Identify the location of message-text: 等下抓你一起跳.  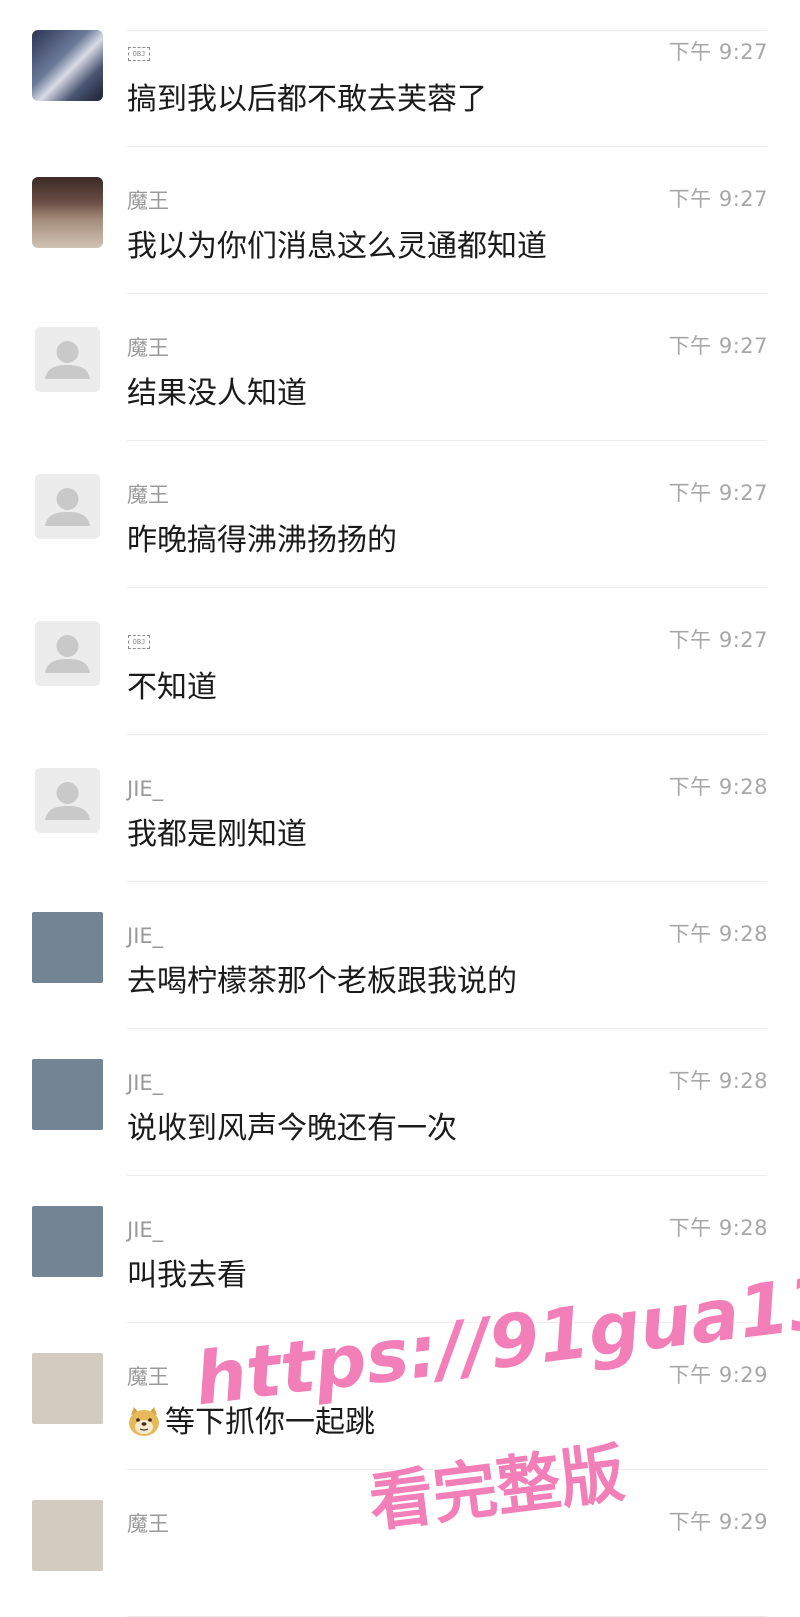
(251, 1423).